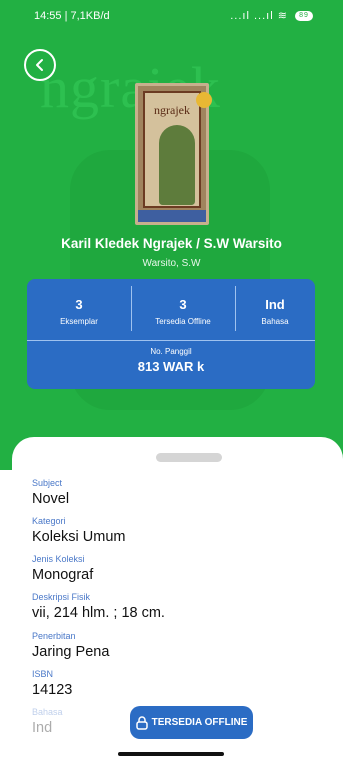 The height and width of the screenshot is (757, 343). What do you see at coordinates (79, 321) in the screenshot?
I see `stat-label: Eksemplar` at bounding box center [79, 321].